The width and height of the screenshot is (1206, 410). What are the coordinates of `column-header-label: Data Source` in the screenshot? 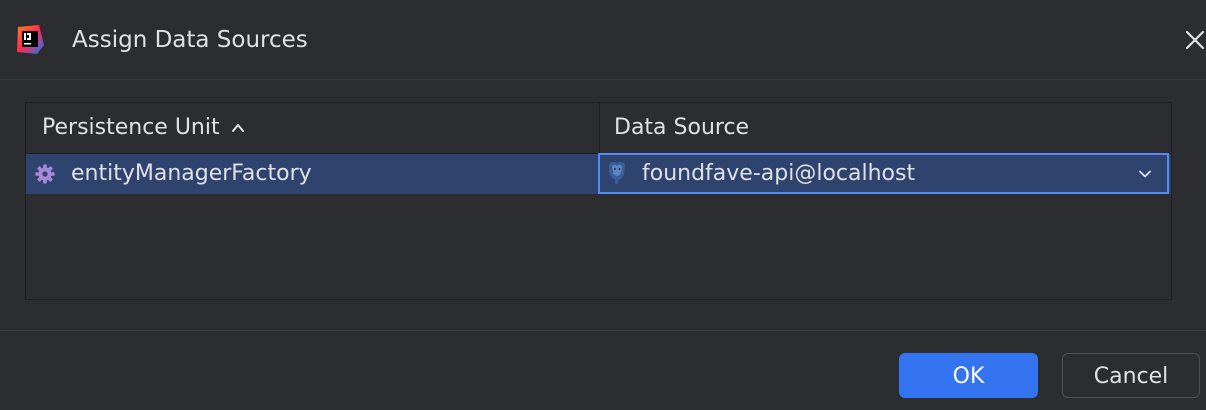 It's located at (682, 127).